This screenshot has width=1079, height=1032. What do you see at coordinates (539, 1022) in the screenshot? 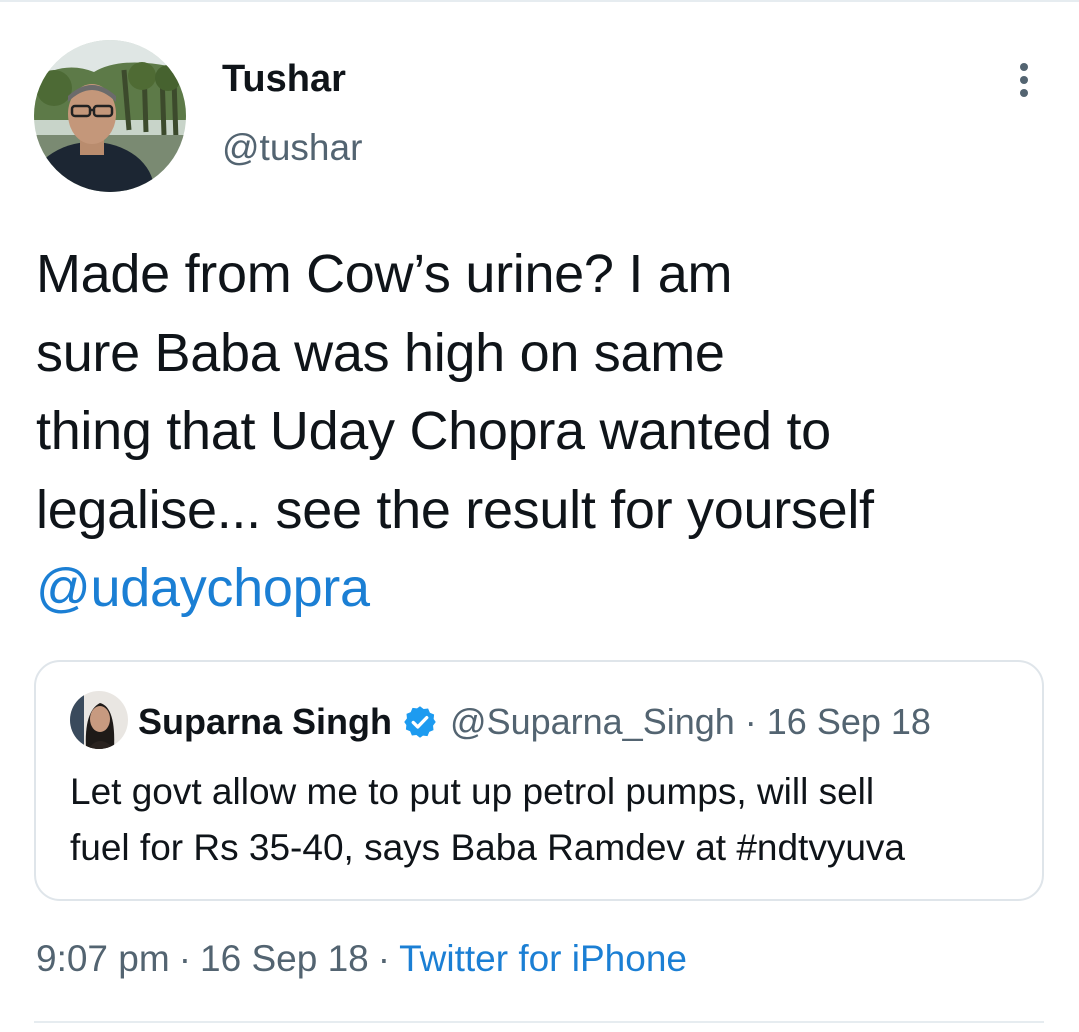
I see `bottom-divider` at bounding box center [539, 1022].